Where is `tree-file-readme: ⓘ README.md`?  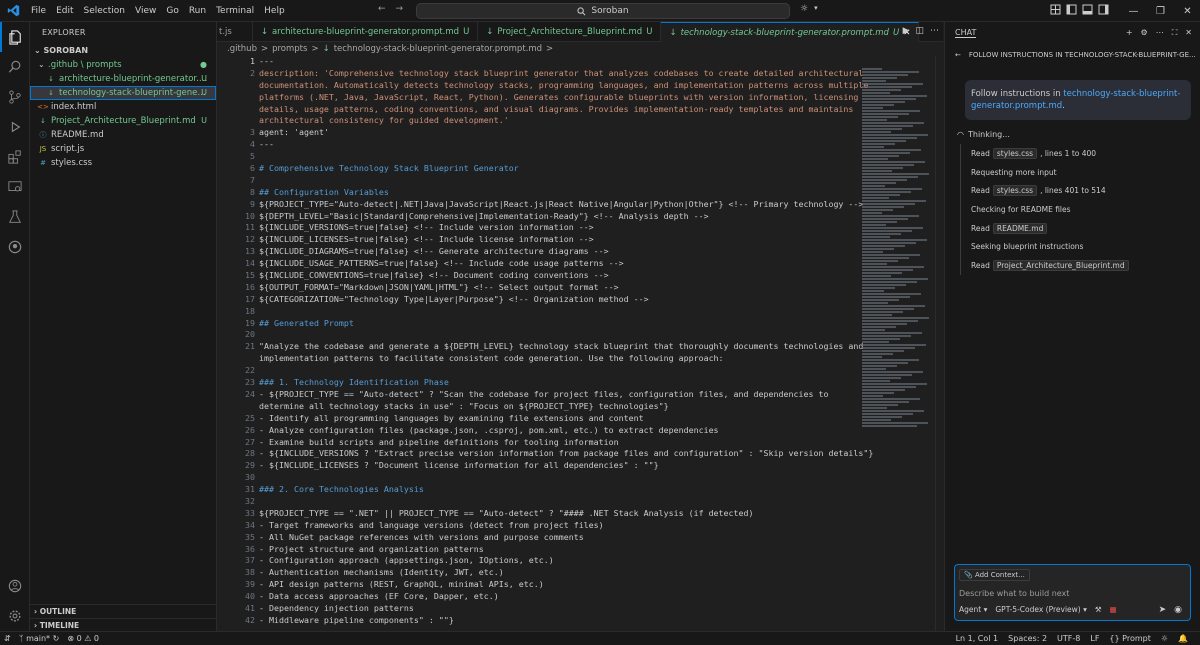
tree-file-readme: ⓘ README.md is located at coordinates (123, 135).